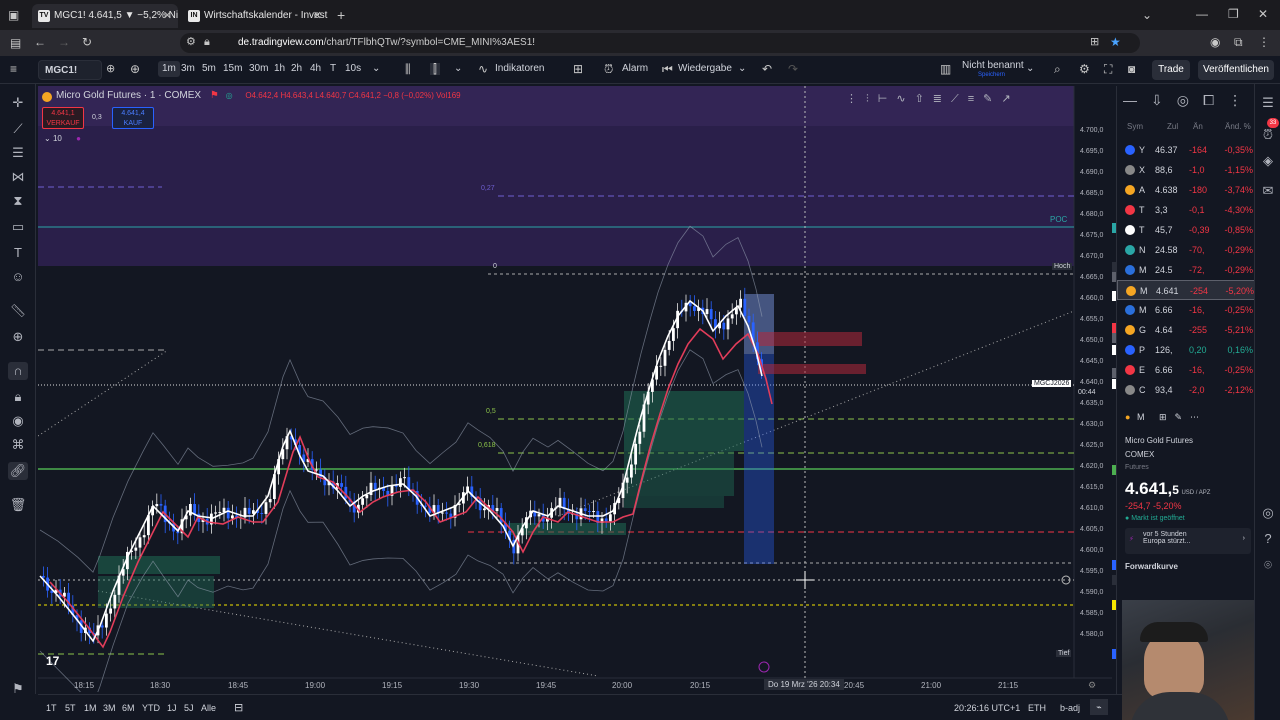  Describe the element at coordinates (993, 65) in the screenshot. I see `layout-name: Nicht benannt` at that location.